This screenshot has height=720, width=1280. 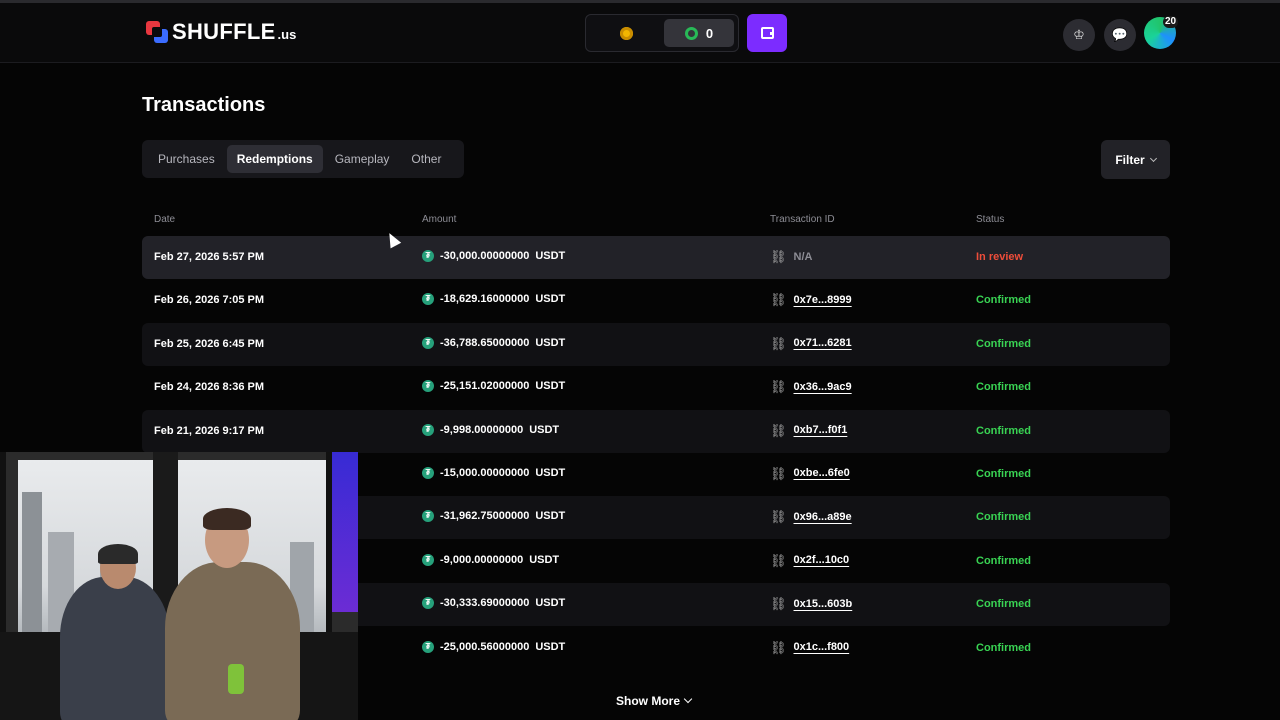 What do you see at coordinates (204, 105) in the screenshot?
I see `page-title: Transactions` at bounding box center [204, 105].